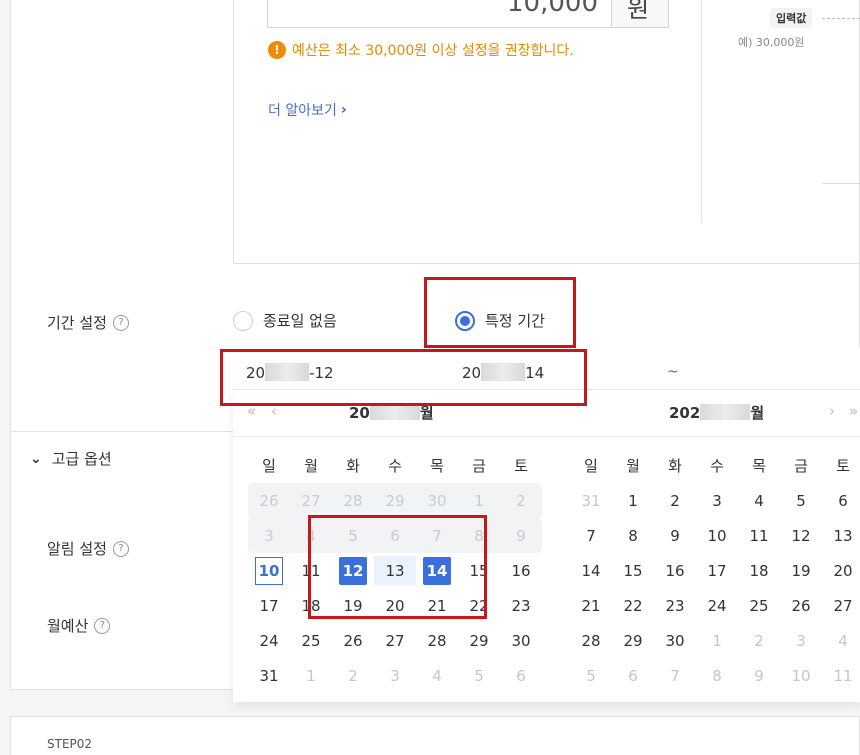  I want to click on calendar-day-number: 26, so click(353, 640).